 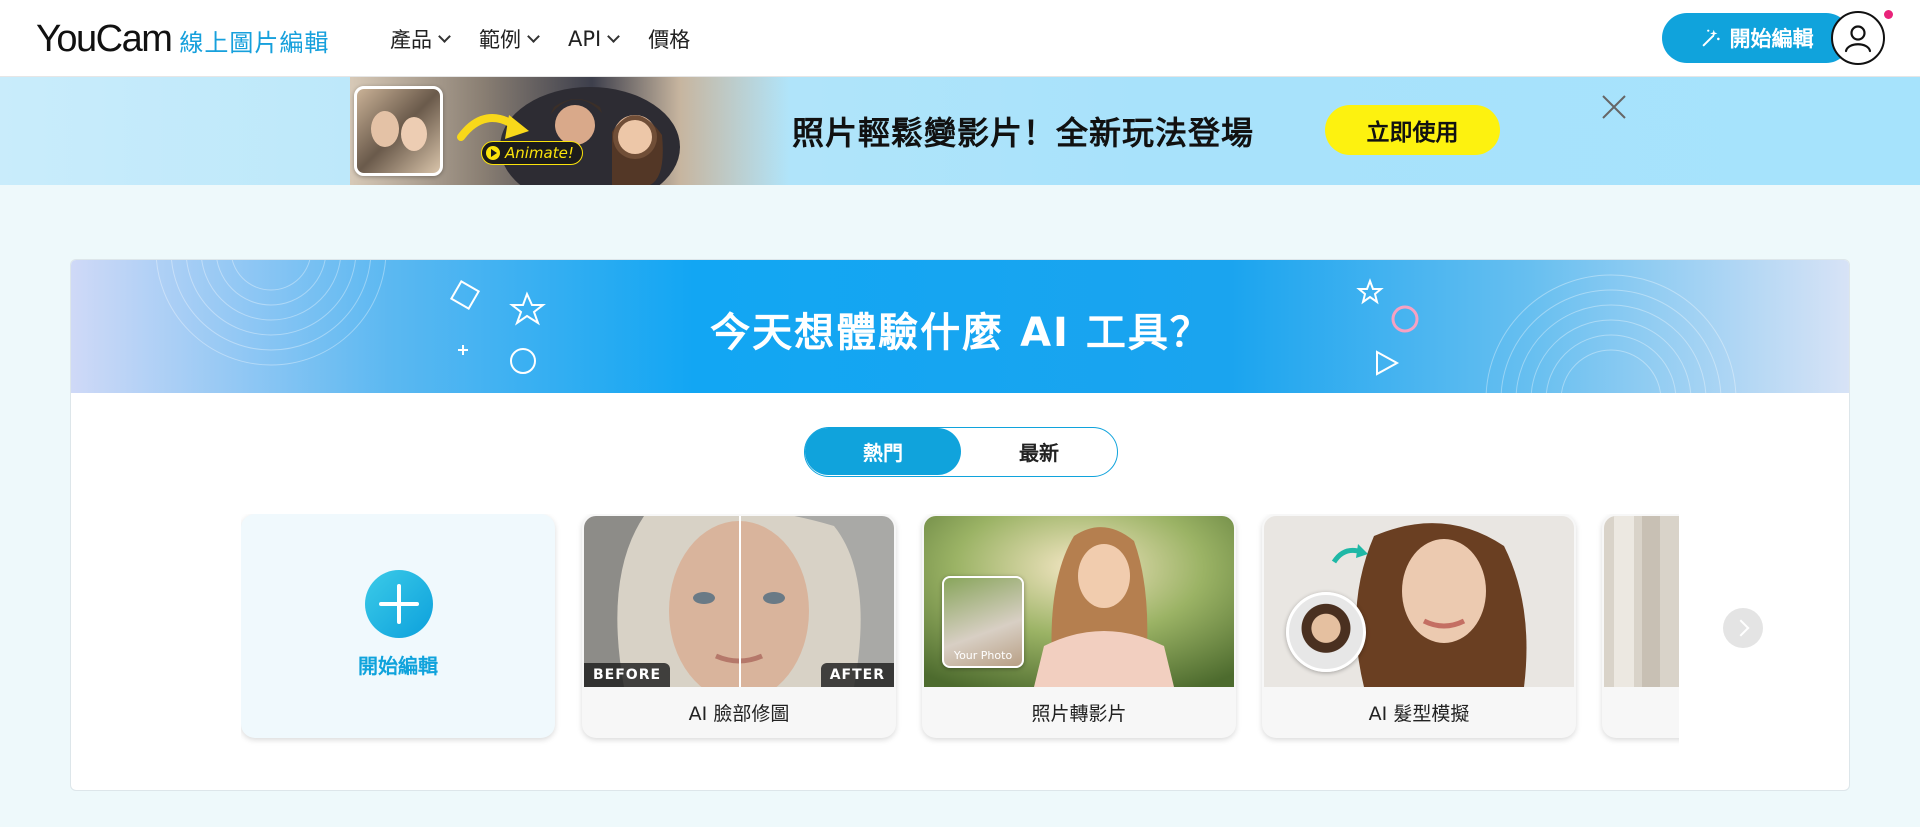 I want to click on tool-card-label: AI 臉部修圖, so click(x=739, y=714).